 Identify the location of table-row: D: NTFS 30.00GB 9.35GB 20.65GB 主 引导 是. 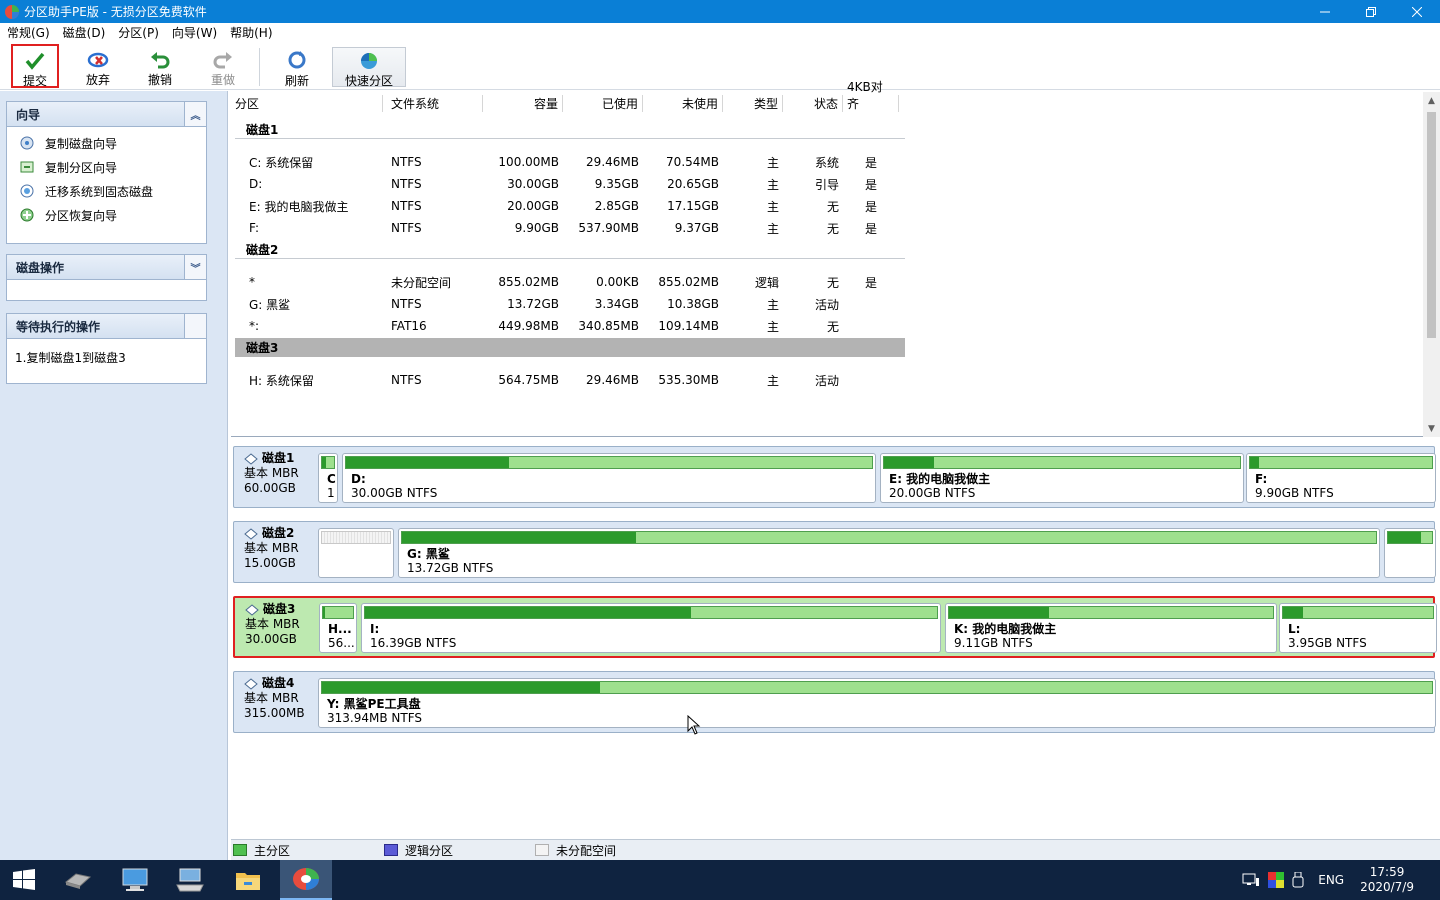
(567, 184).